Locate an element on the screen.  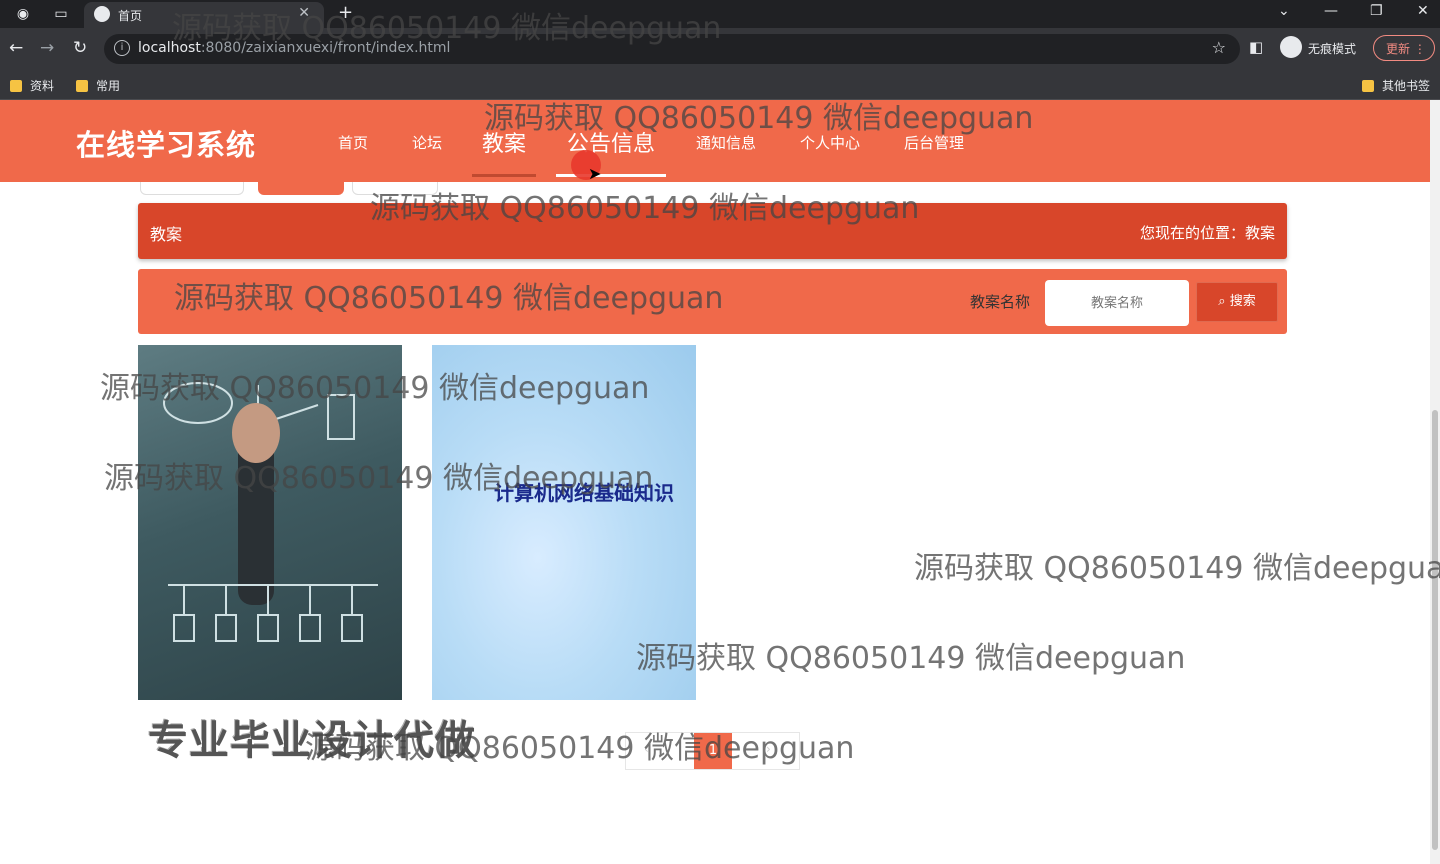
search-button: ⌕ 搜索 is located at coordinates (1237, 302).